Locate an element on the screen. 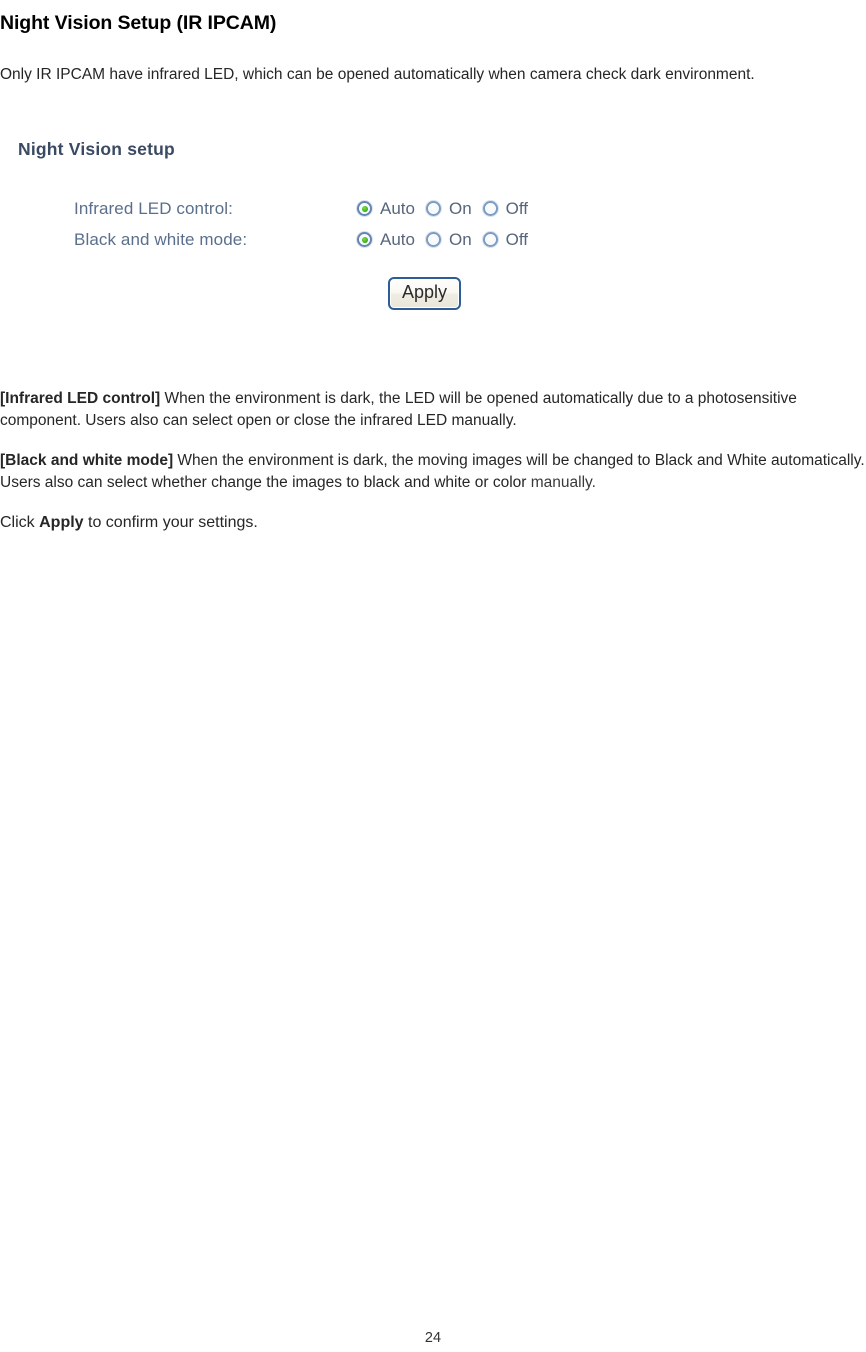  radio-option-bw-auto: Auto is located at coordinates (386, 240).